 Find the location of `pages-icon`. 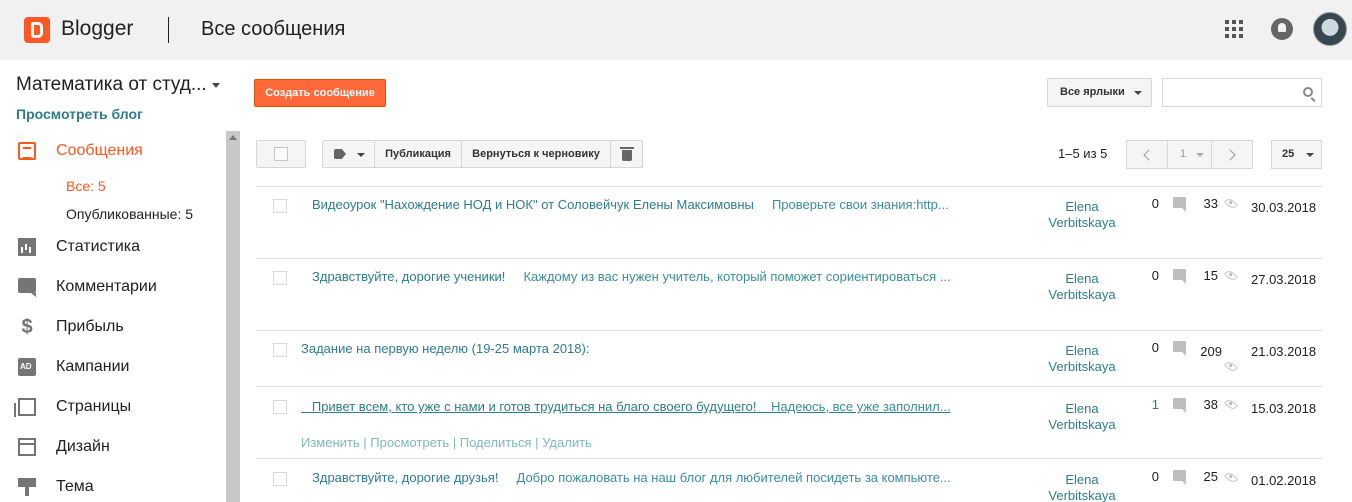

pages-icon is located at coordinates (25, 407).